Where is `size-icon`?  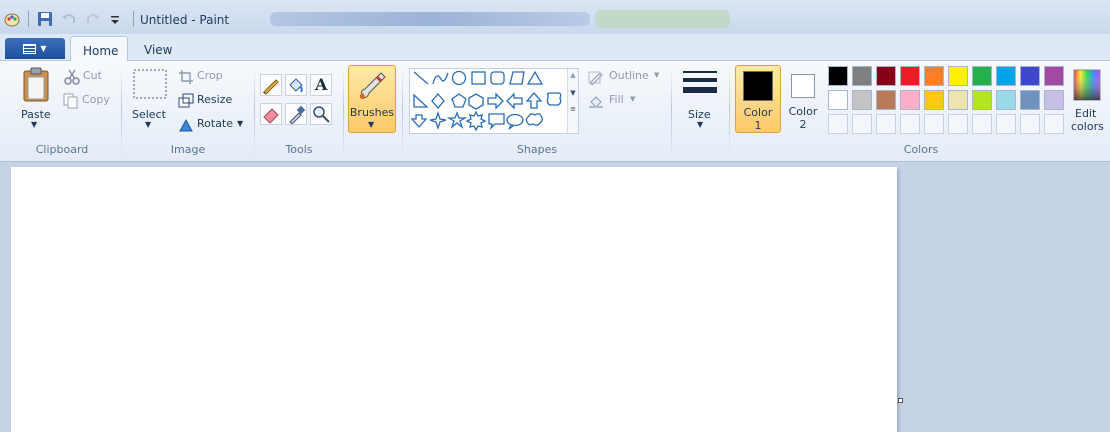 size-icon is located at coordinates (700, 87).